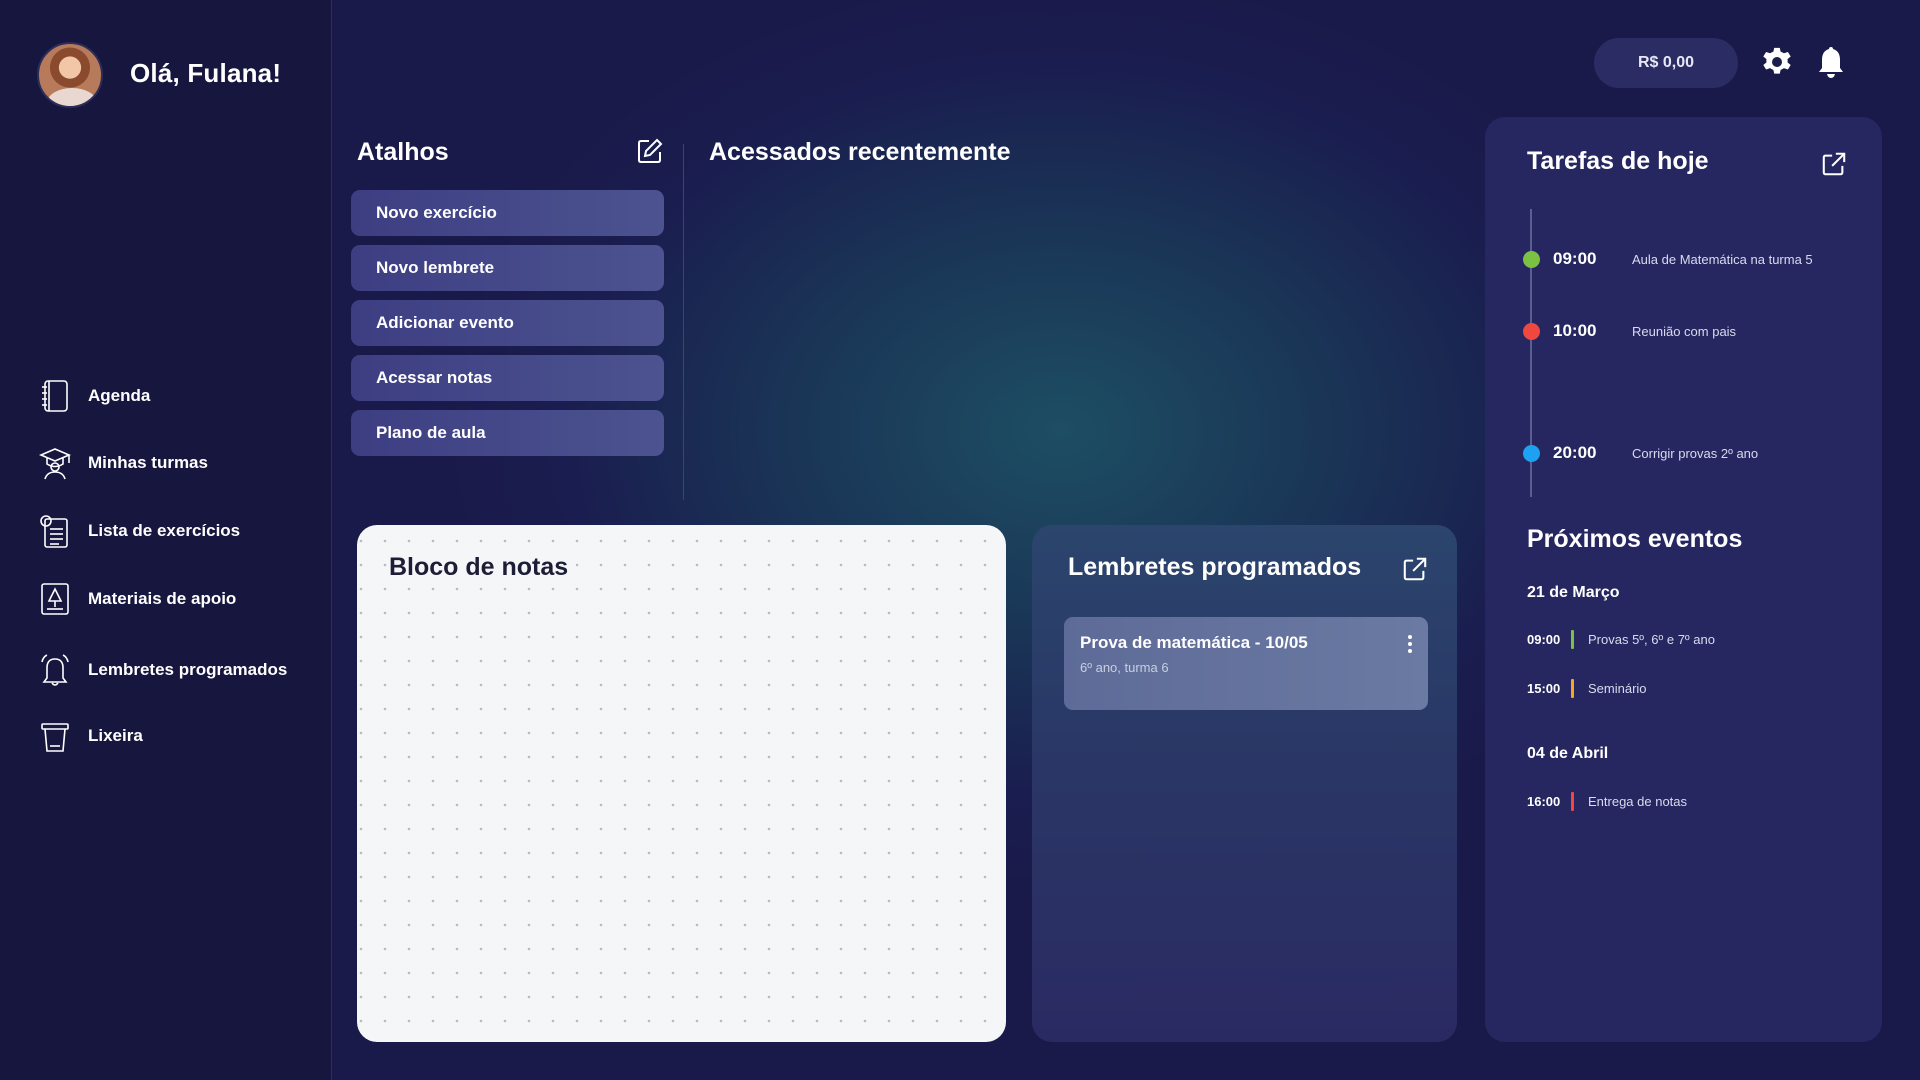  I want to click on sidebar-item-minhas-turmas: Minhas turmas, so click(122, 463).